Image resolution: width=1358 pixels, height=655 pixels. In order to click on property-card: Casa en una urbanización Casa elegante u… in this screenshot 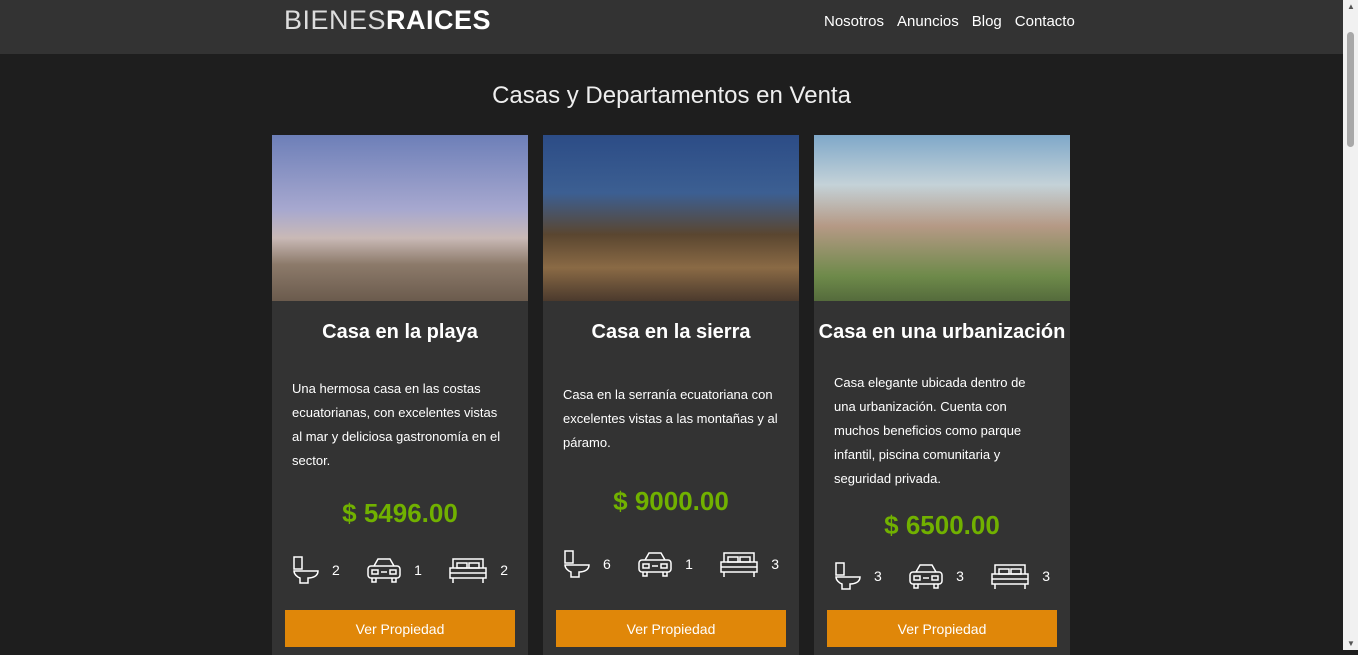, I will do `click(942, 395)`.